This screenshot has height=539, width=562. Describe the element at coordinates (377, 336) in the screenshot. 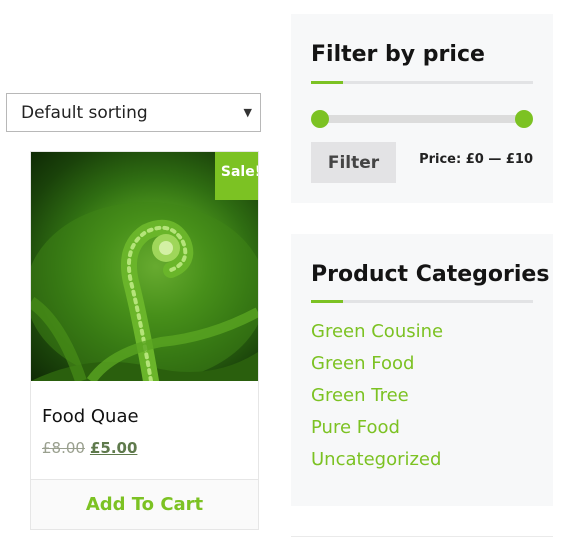

I see `category-link: Green Cousine` at that location.